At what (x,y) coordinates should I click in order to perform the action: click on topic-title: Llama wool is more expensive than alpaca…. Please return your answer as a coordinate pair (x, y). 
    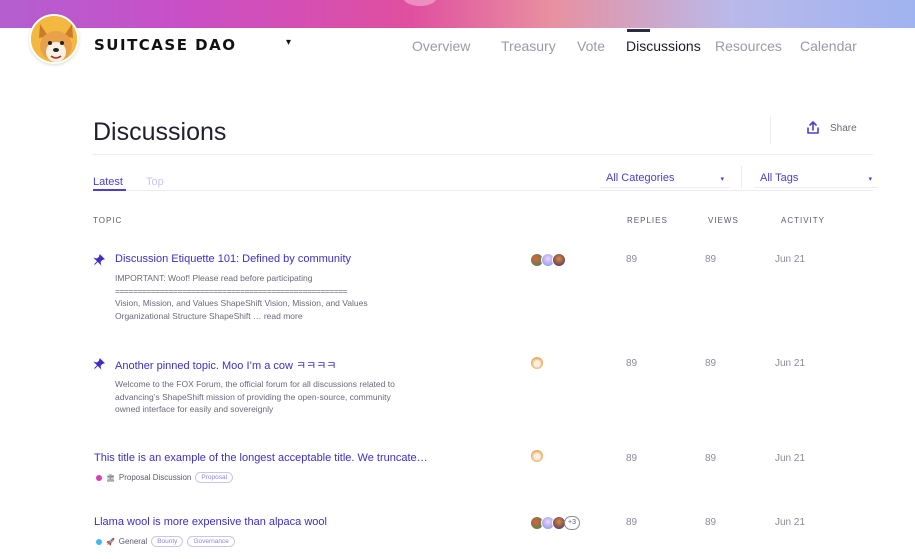
    Looking at the image, I should click on (210, 522).